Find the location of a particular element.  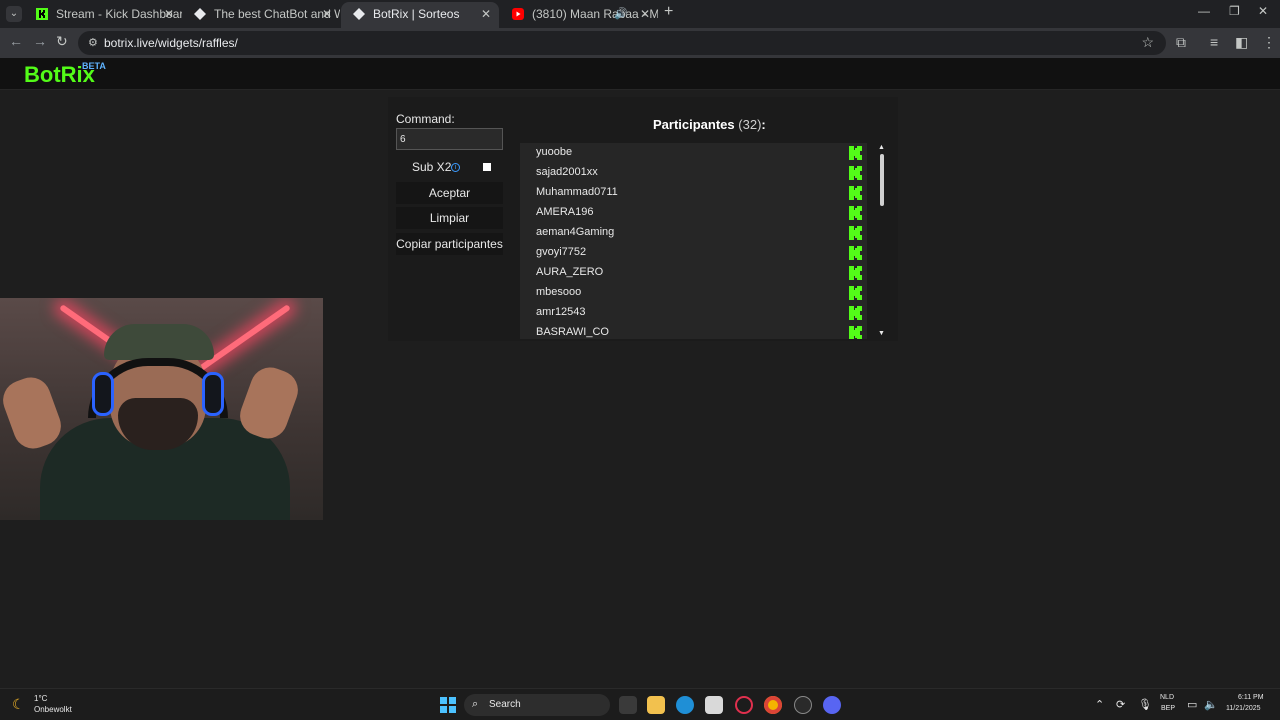

display-icon: ▭ is located at coordinates (1192, 704).